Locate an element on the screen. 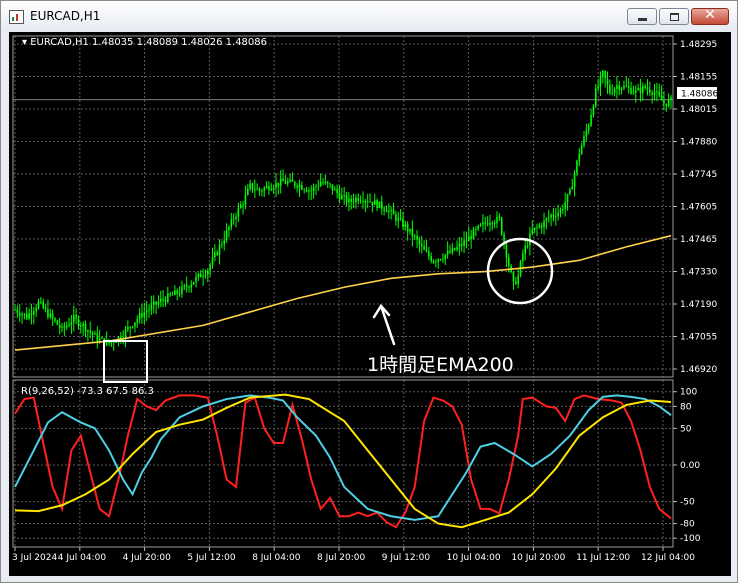 This screenshot has height=583, width=738. title-bar: EURCAD,H1 ✕ is located at coordinates (369, 16).